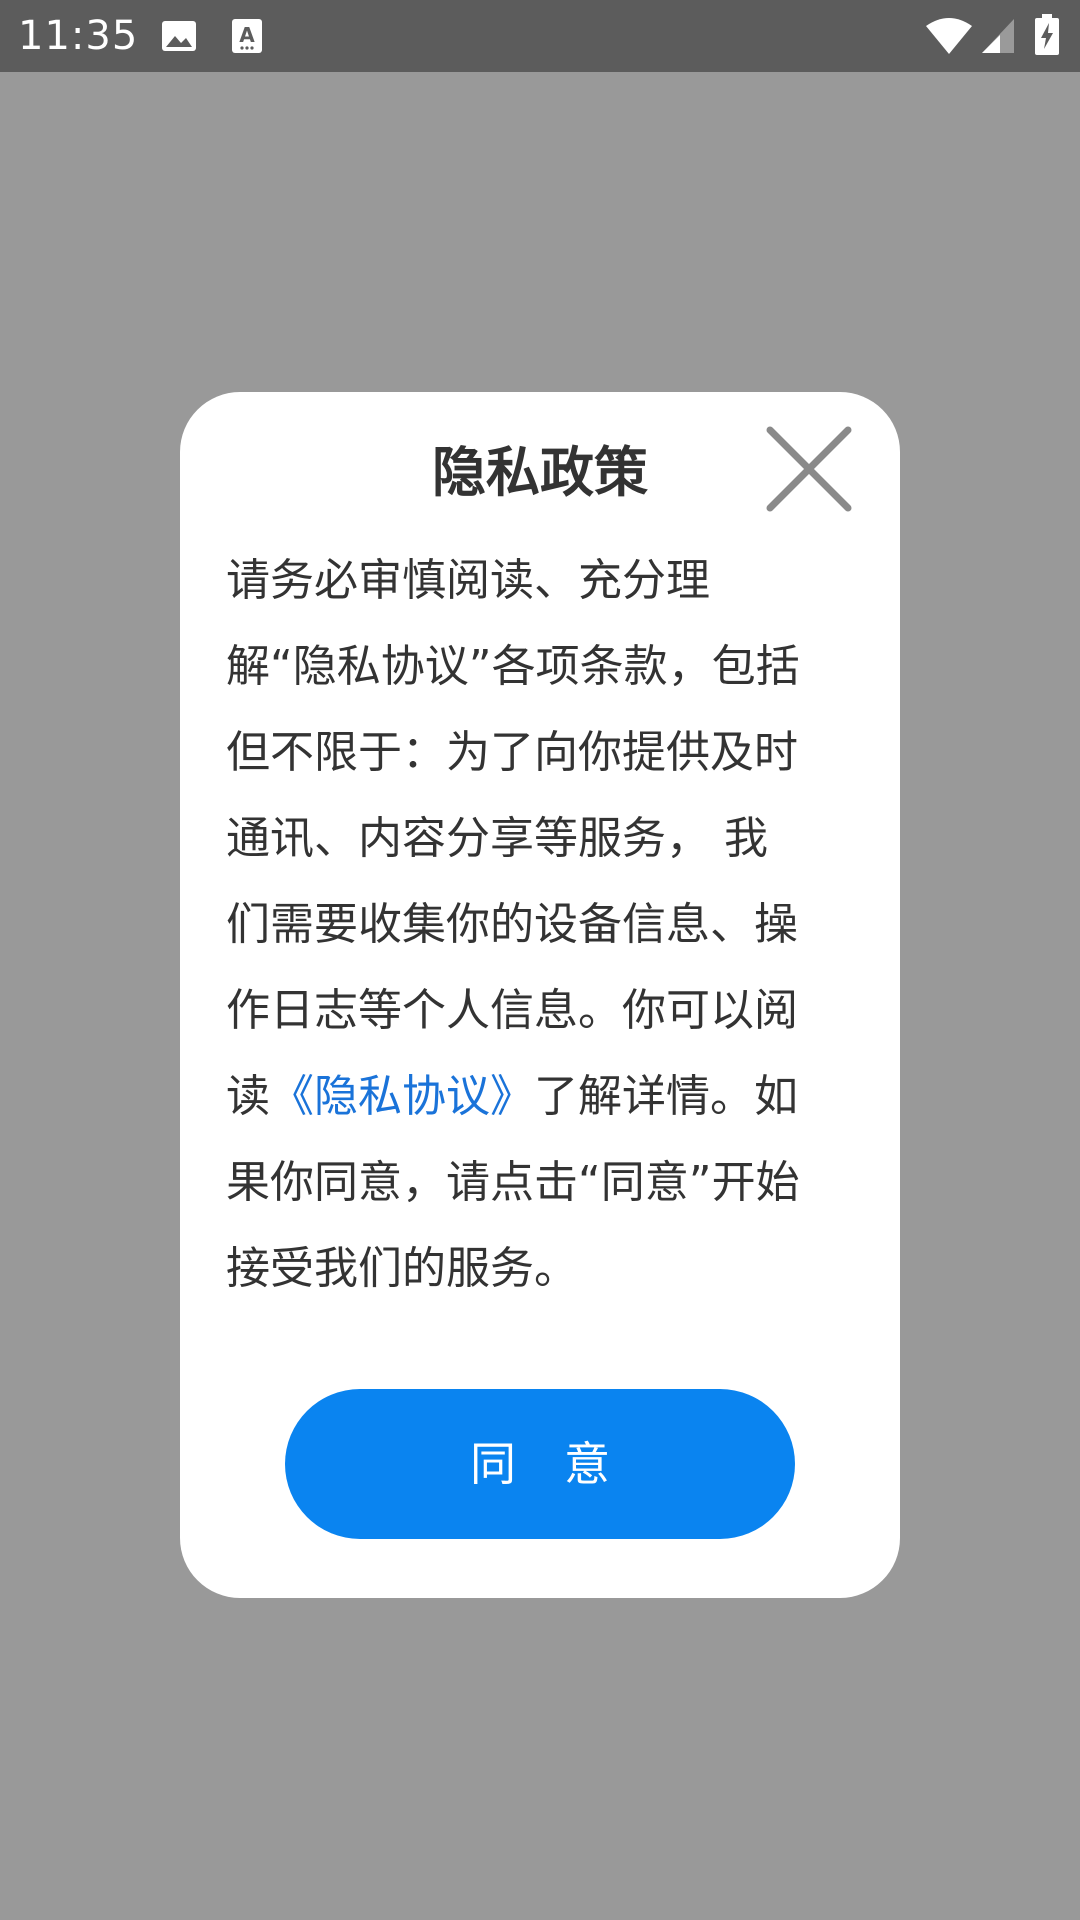 This screenshot has height=1920, width=1080. Describe the element at coordinates (513, 666) in the screenshot. I see `policy-line: 解“隐私协议”各项条款，包括` at that location.